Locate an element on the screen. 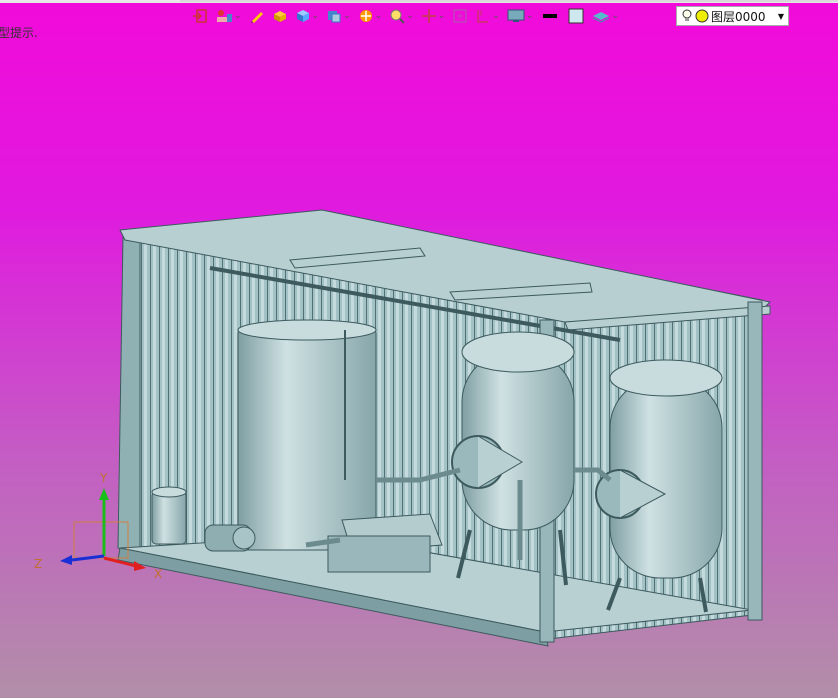  axis-label-x: X is located at coordinates (158, 574).